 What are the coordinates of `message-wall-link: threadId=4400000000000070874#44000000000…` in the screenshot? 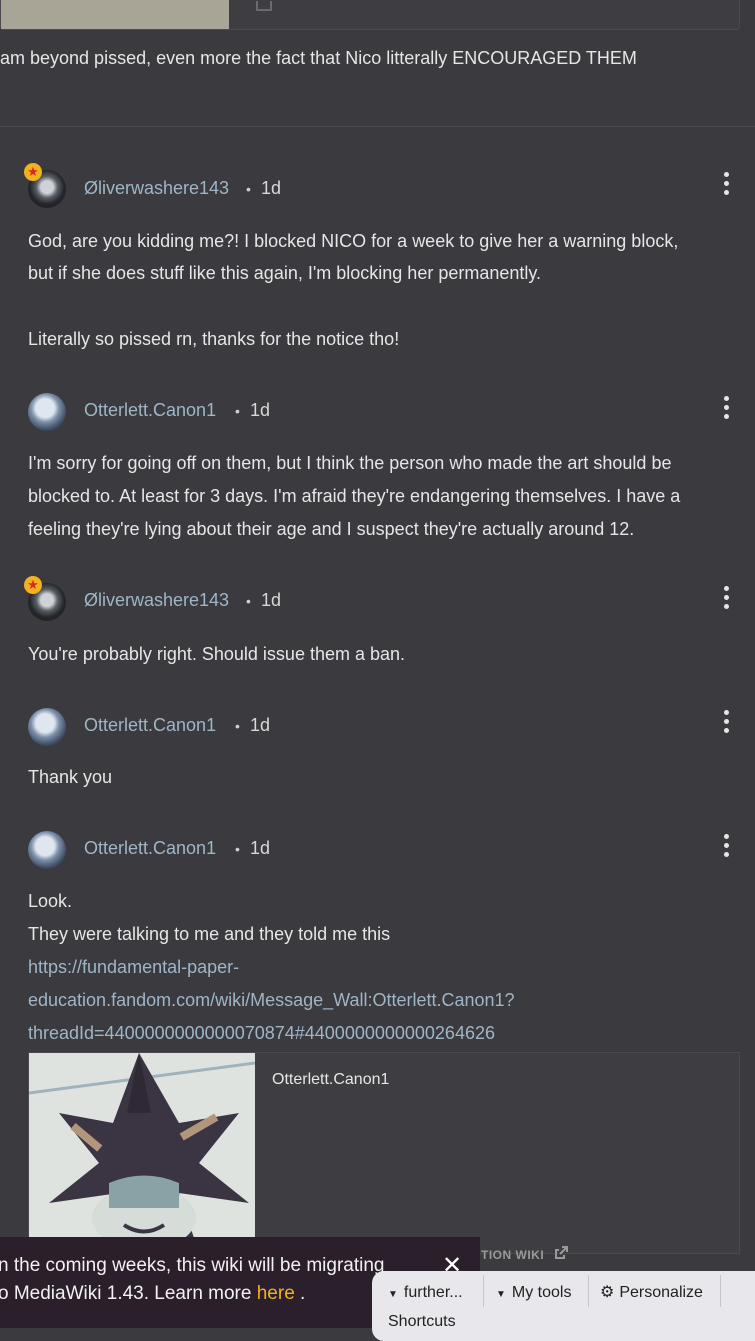 It's located at (261, 1033).